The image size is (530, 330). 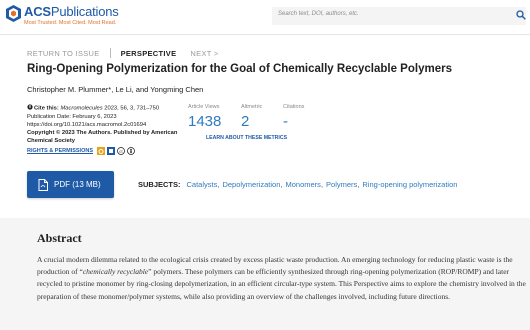 I want to click on brand-suffix: Publications, so click(x=84, y=11).